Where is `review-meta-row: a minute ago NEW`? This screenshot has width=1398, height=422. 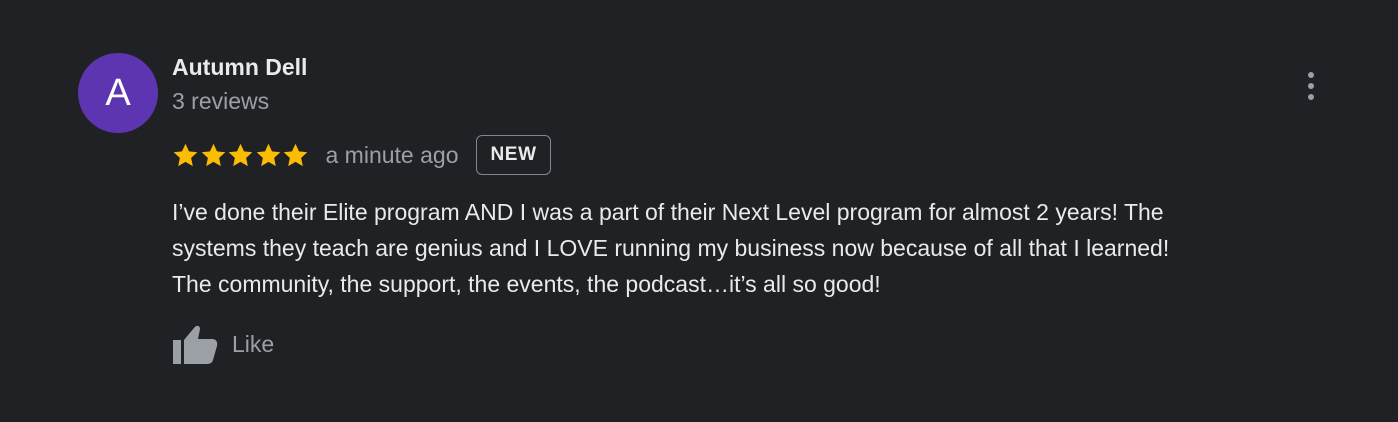
review-meta-row: a minute ago NEW is located at coordinates (361, 155).